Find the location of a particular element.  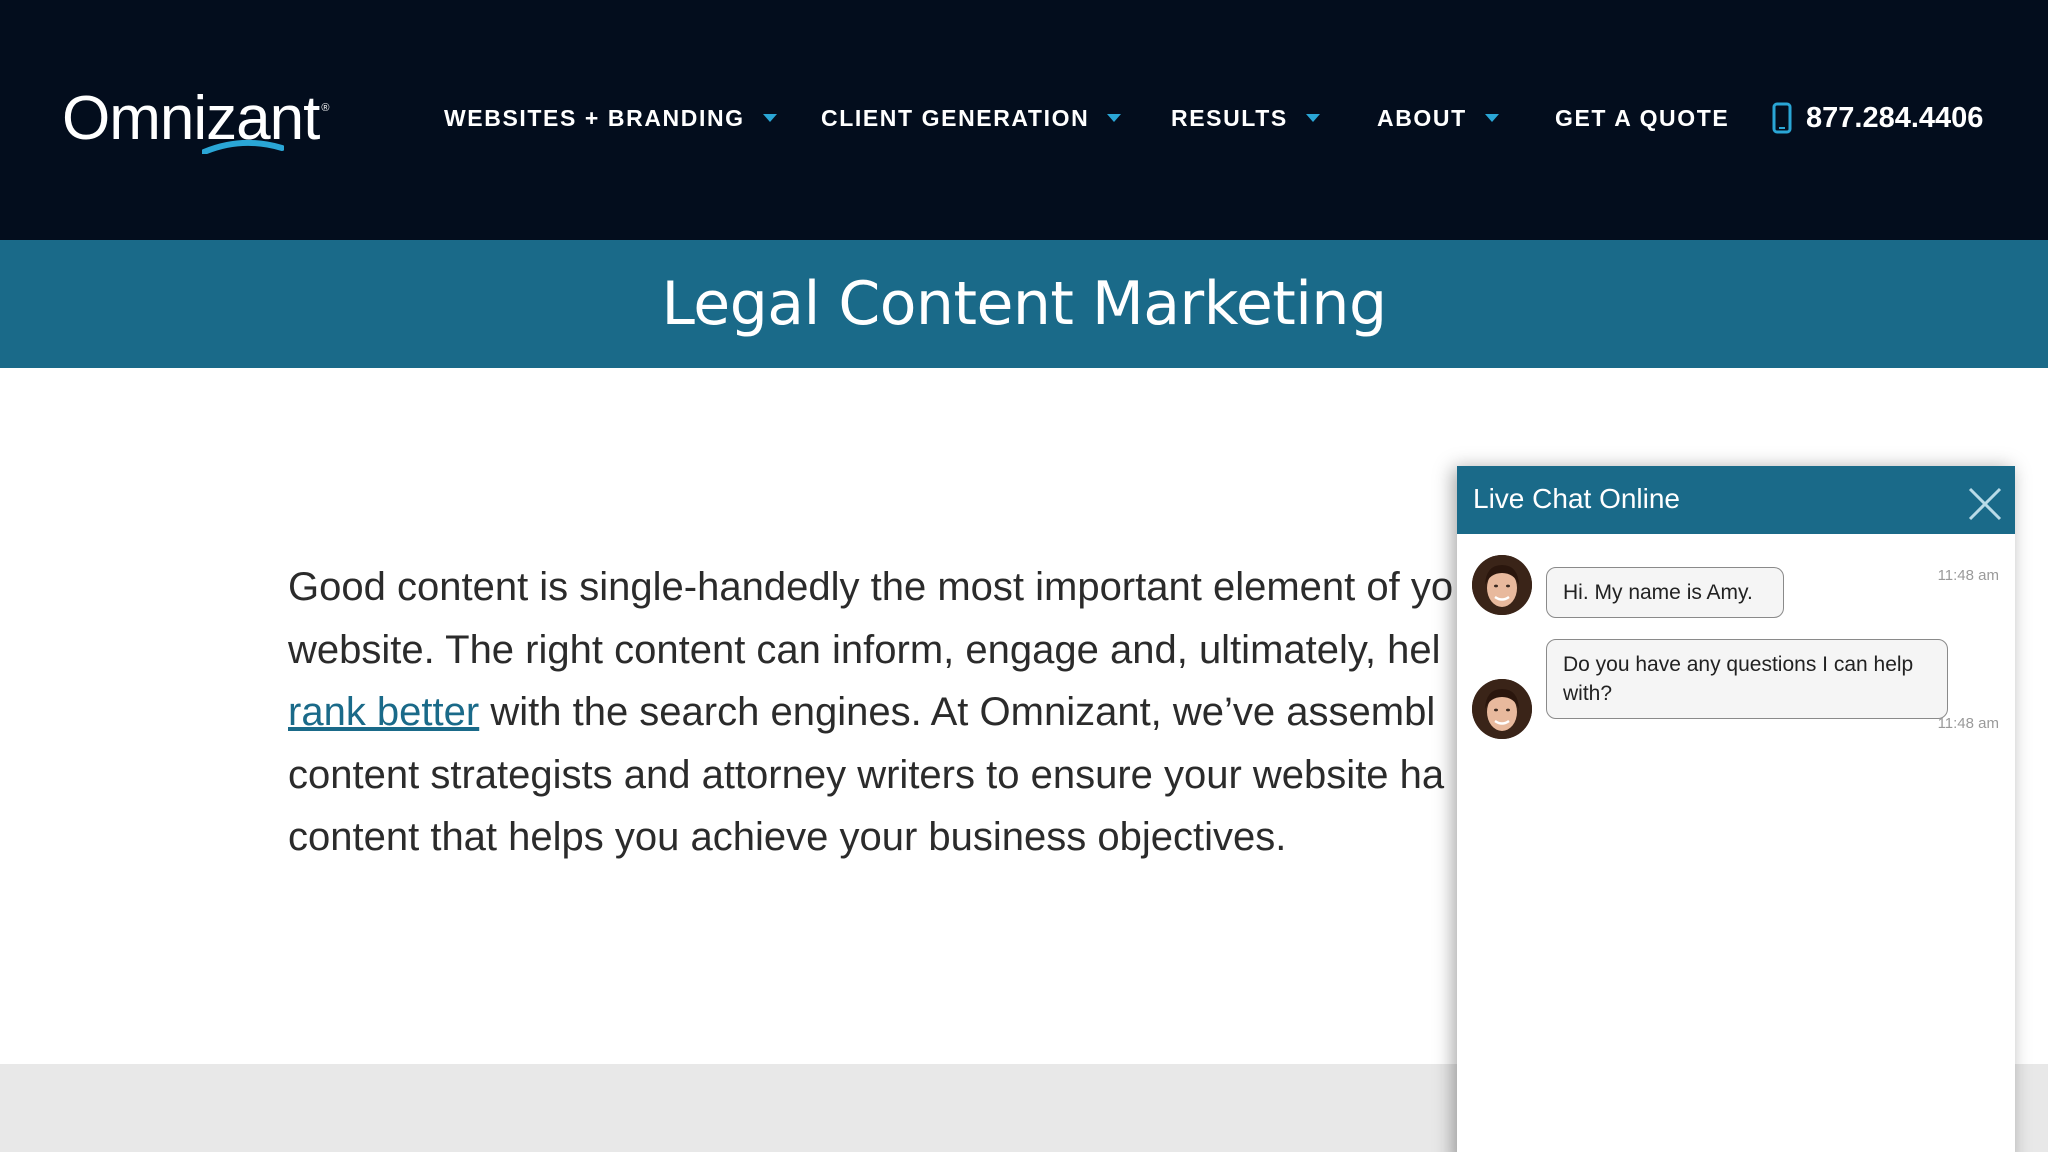

page-title-band: Legal Content Marketing is located at coordinates (1024, 304).